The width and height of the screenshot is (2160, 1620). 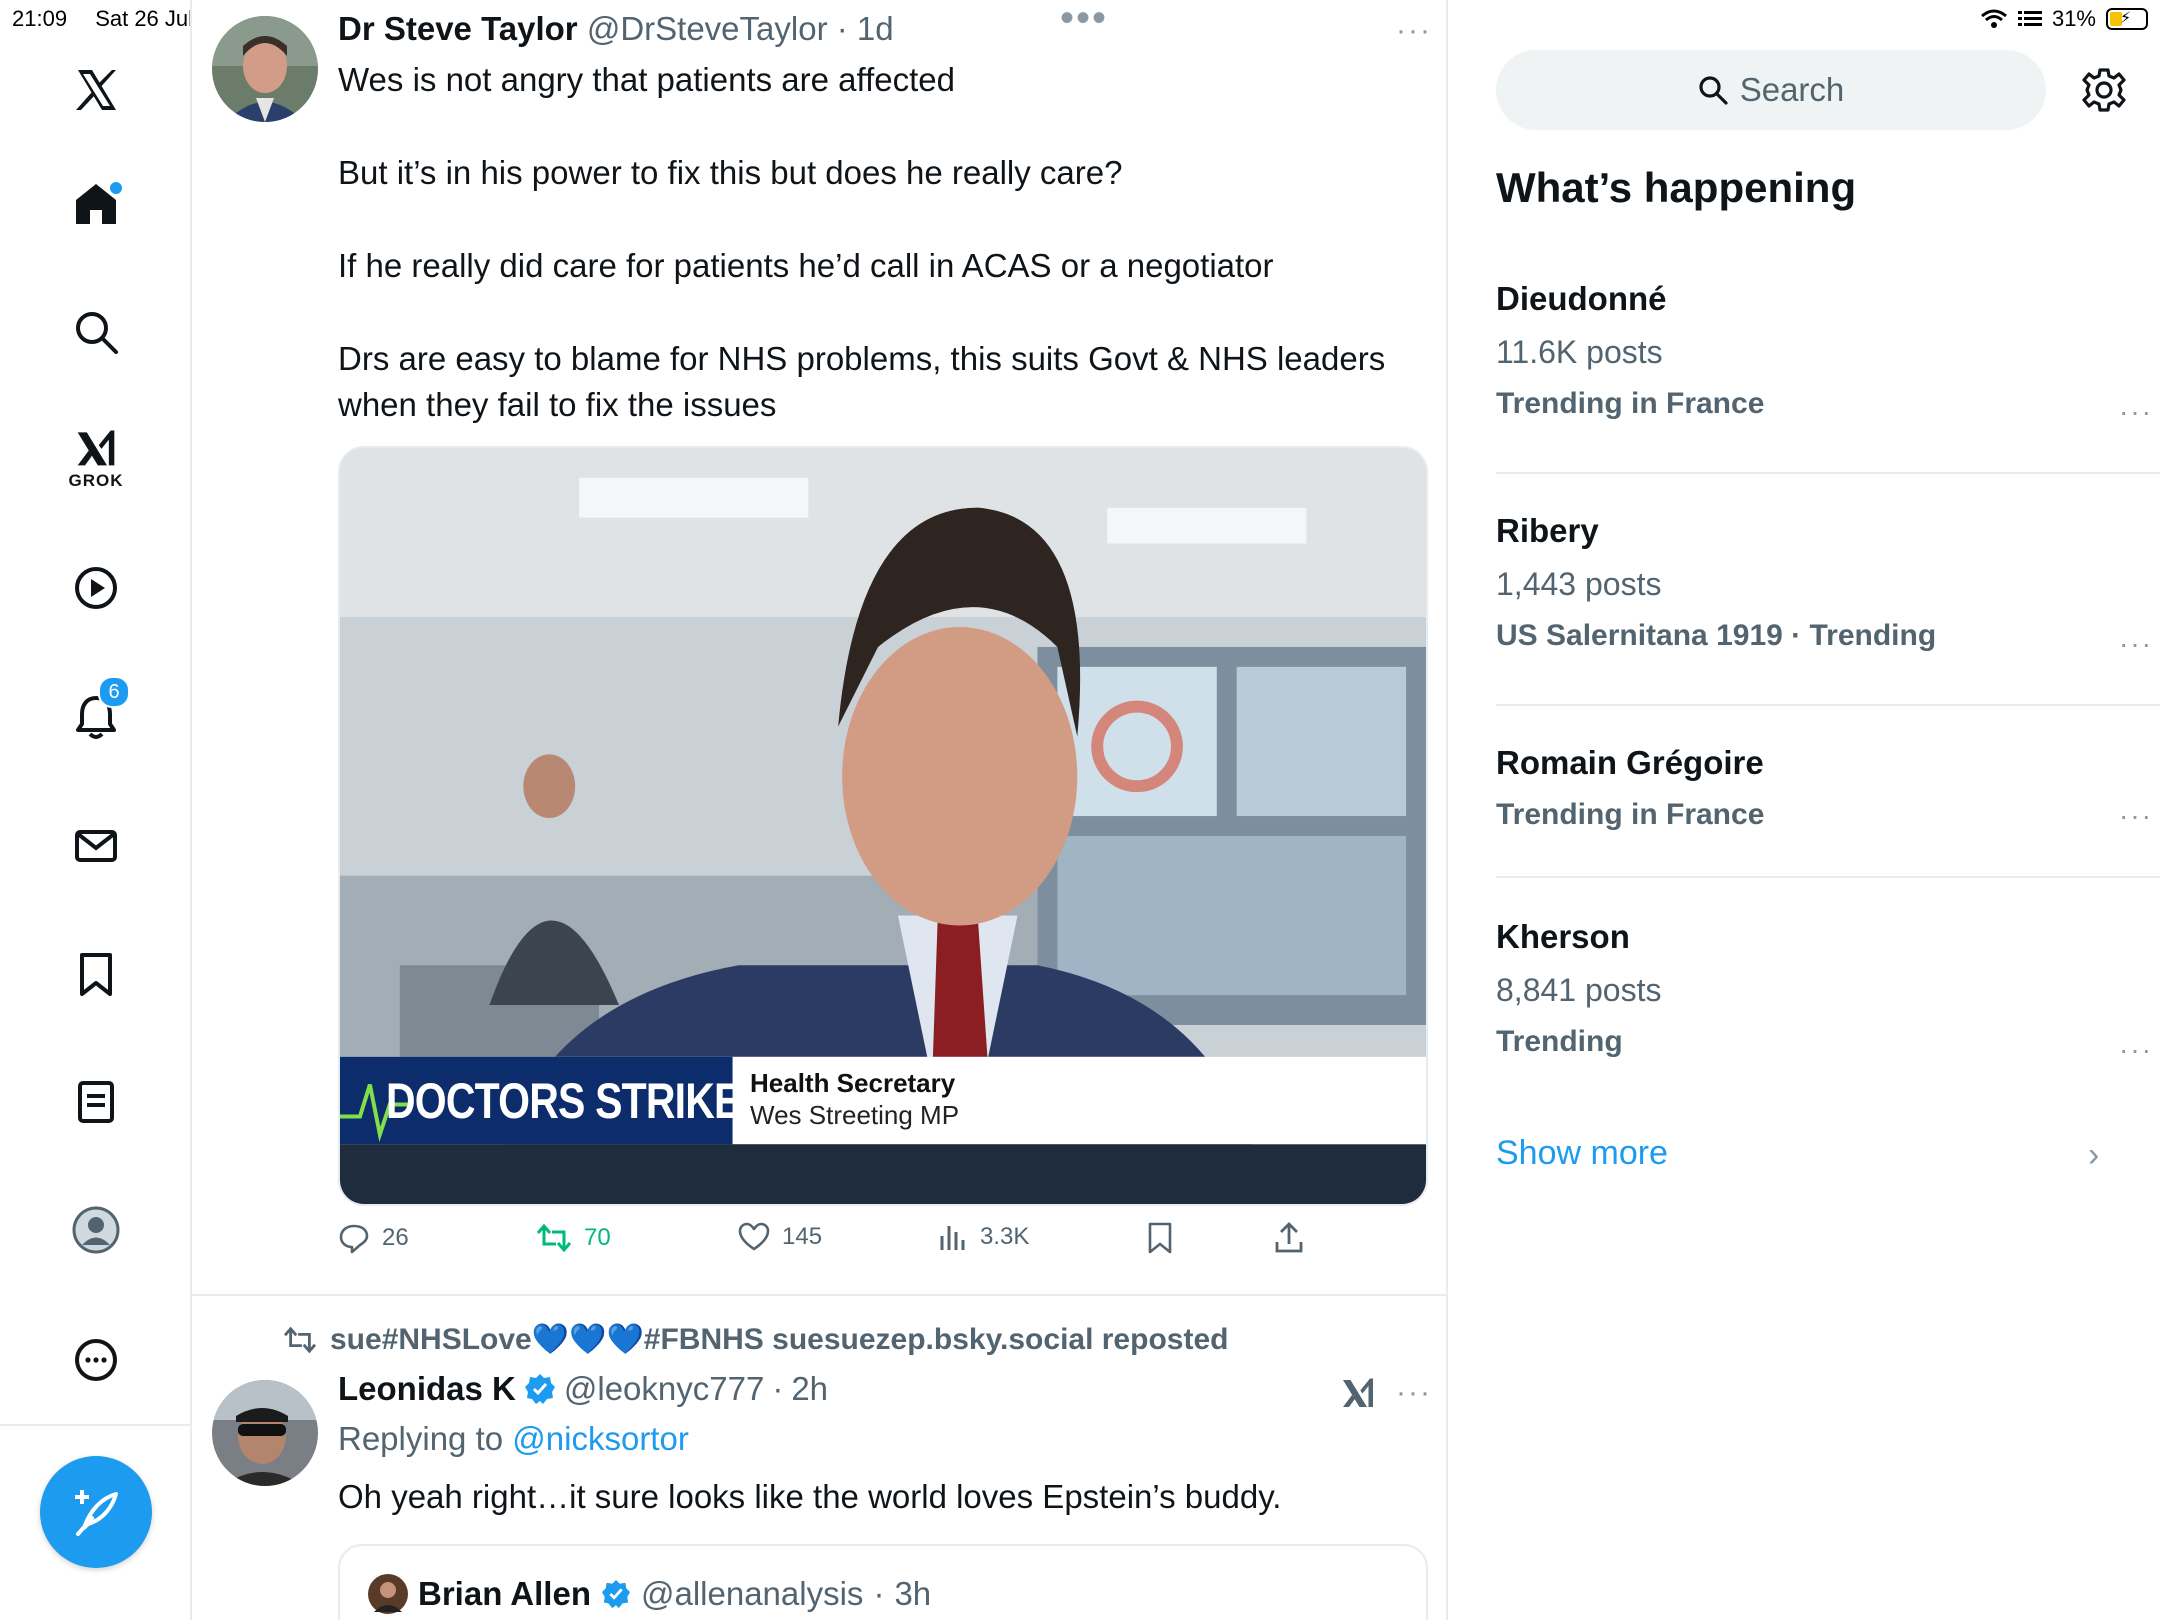 I want to click on quoted-author-name: Brian Allen, so click(x=504, y=1593).